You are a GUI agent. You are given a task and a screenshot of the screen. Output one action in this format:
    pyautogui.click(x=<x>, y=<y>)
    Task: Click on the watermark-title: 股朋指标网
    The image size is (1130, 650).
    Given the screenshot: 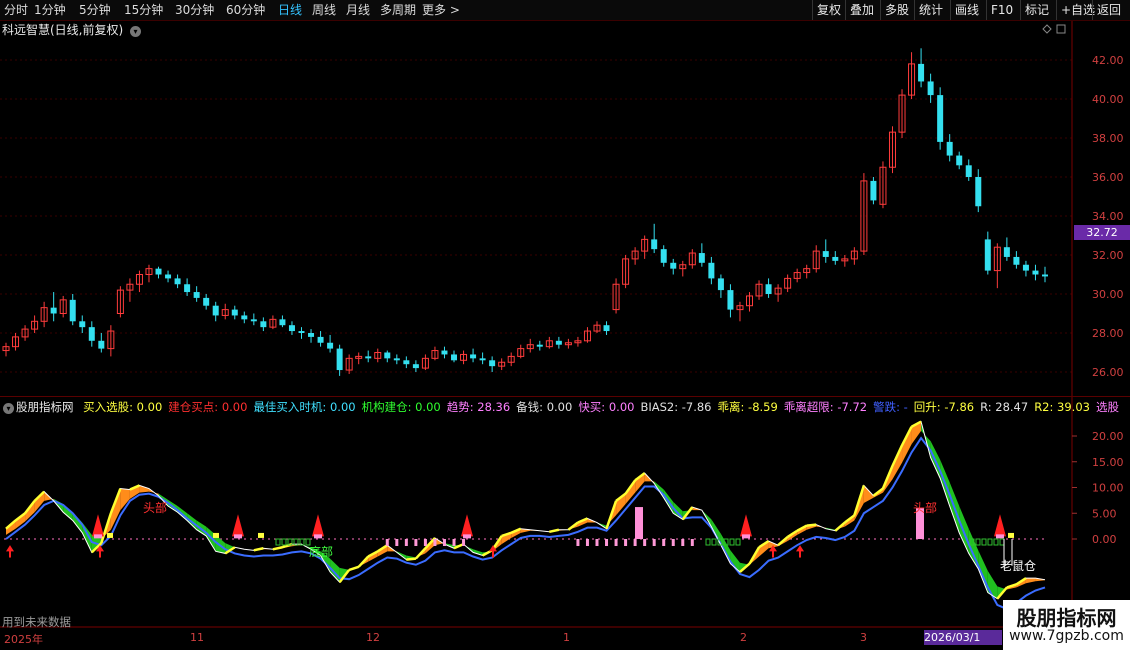 What is the action you would take?
    pyautogui.click(x=1066, y=618)
    